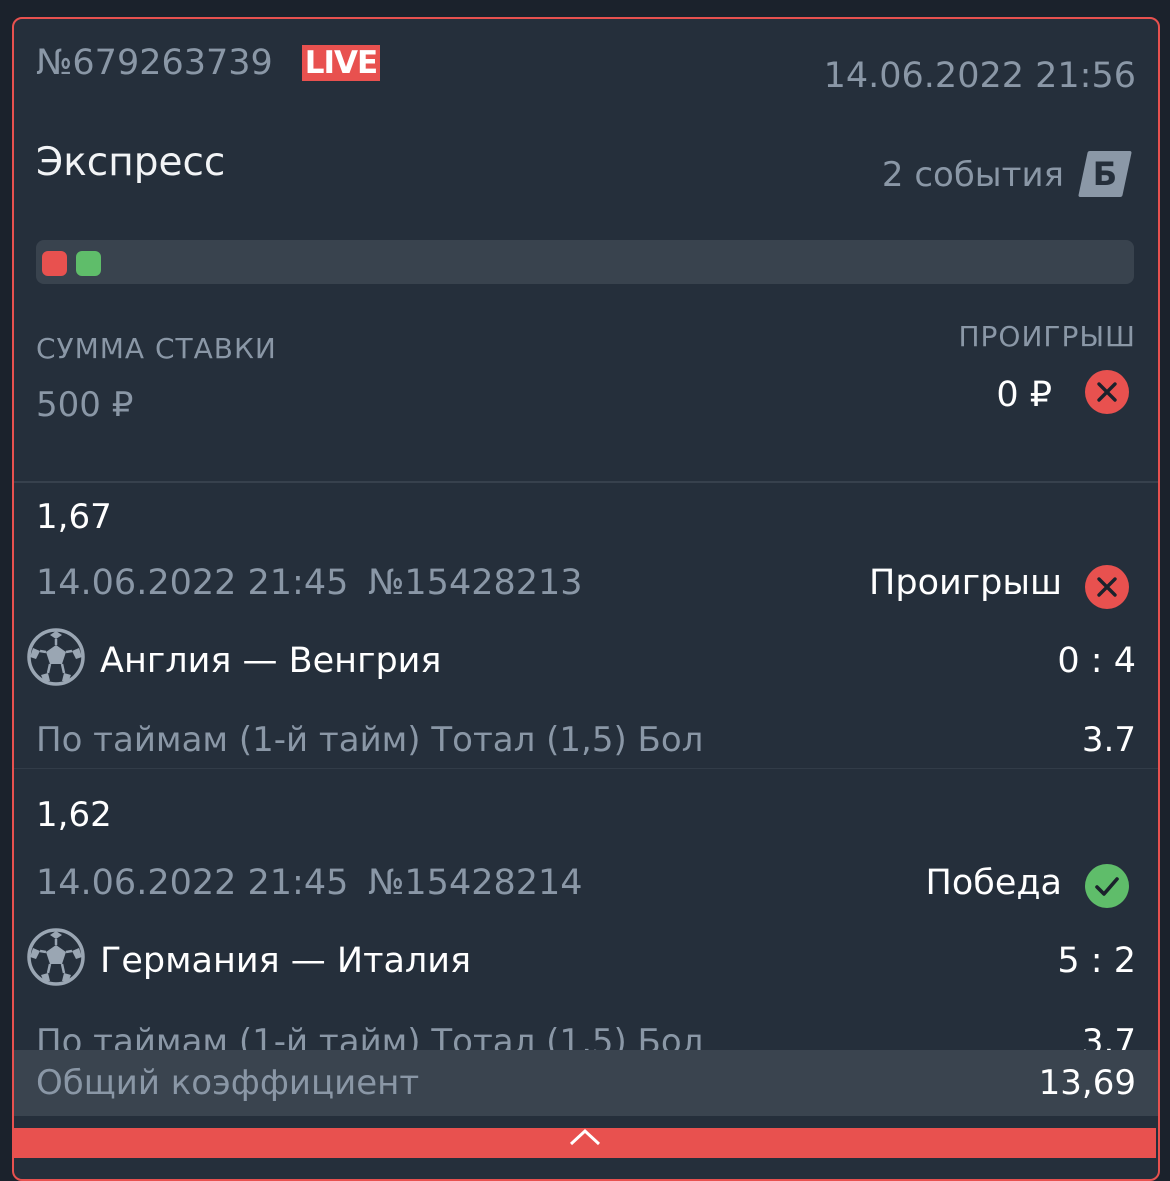 This screenshot has width=1170, height=1181. What do you see at coordinates (88, 263) in the screenshot?
I see `progress-dot-win` at bounding box center [88, 263].